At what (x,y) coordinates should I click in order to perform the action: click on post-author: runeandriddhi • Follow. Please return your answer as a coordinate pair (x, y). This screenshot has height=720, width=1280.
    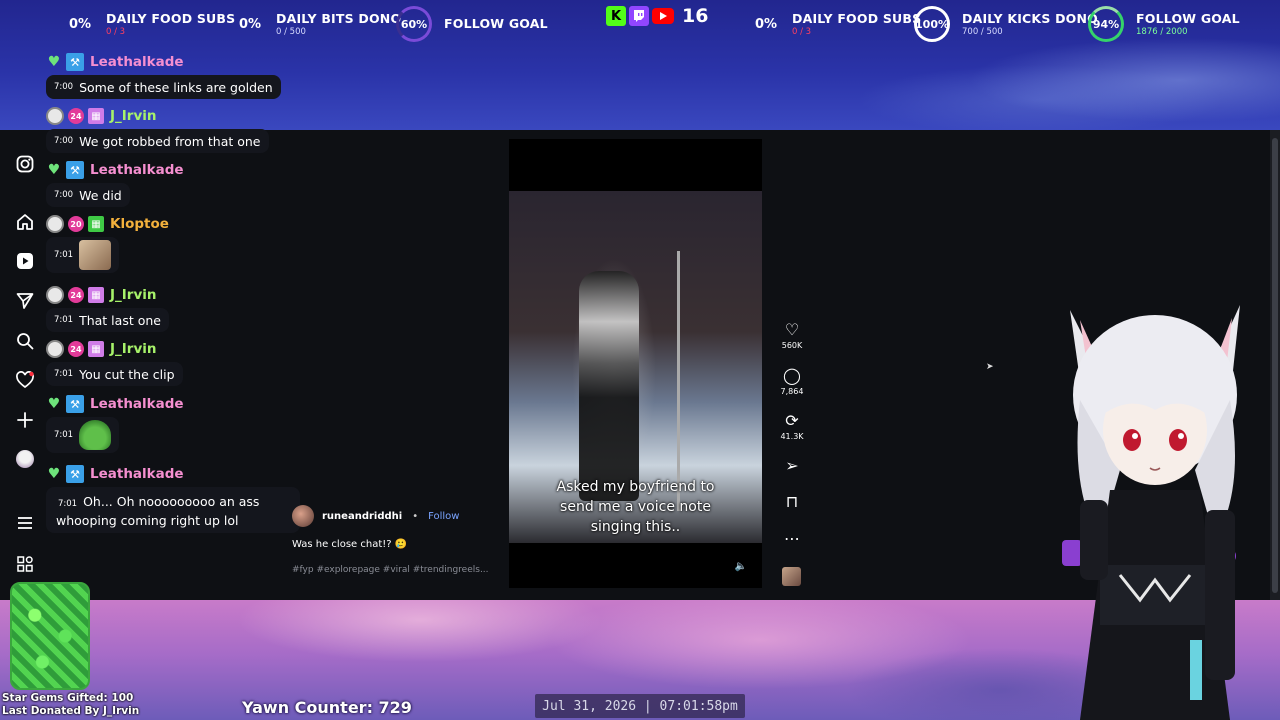
    Looking at the image, I should click on (375, 516).